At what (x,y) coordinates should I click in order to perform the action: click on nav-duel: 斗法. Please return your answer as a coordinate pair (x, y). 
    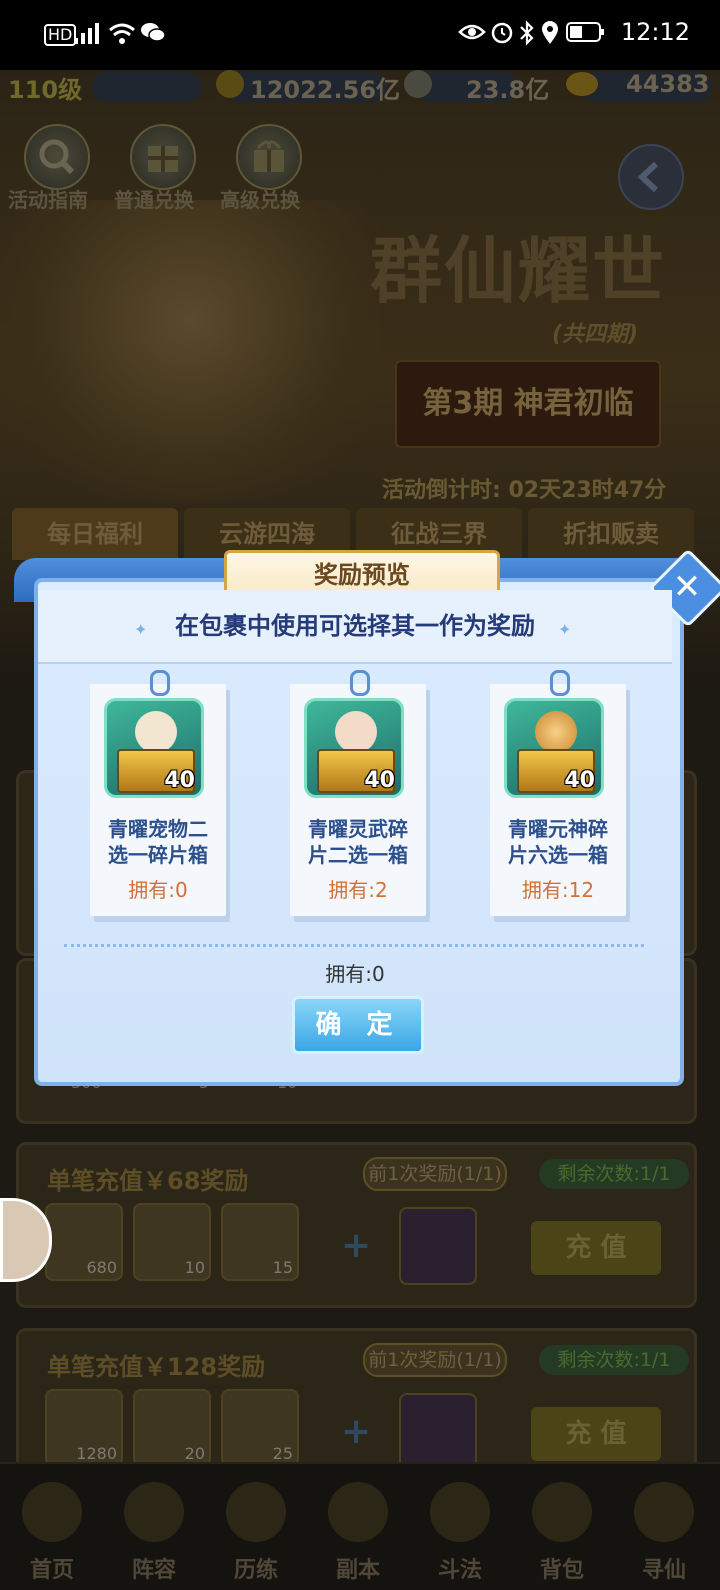
    Looking at the image, I should click on (460, 1527).